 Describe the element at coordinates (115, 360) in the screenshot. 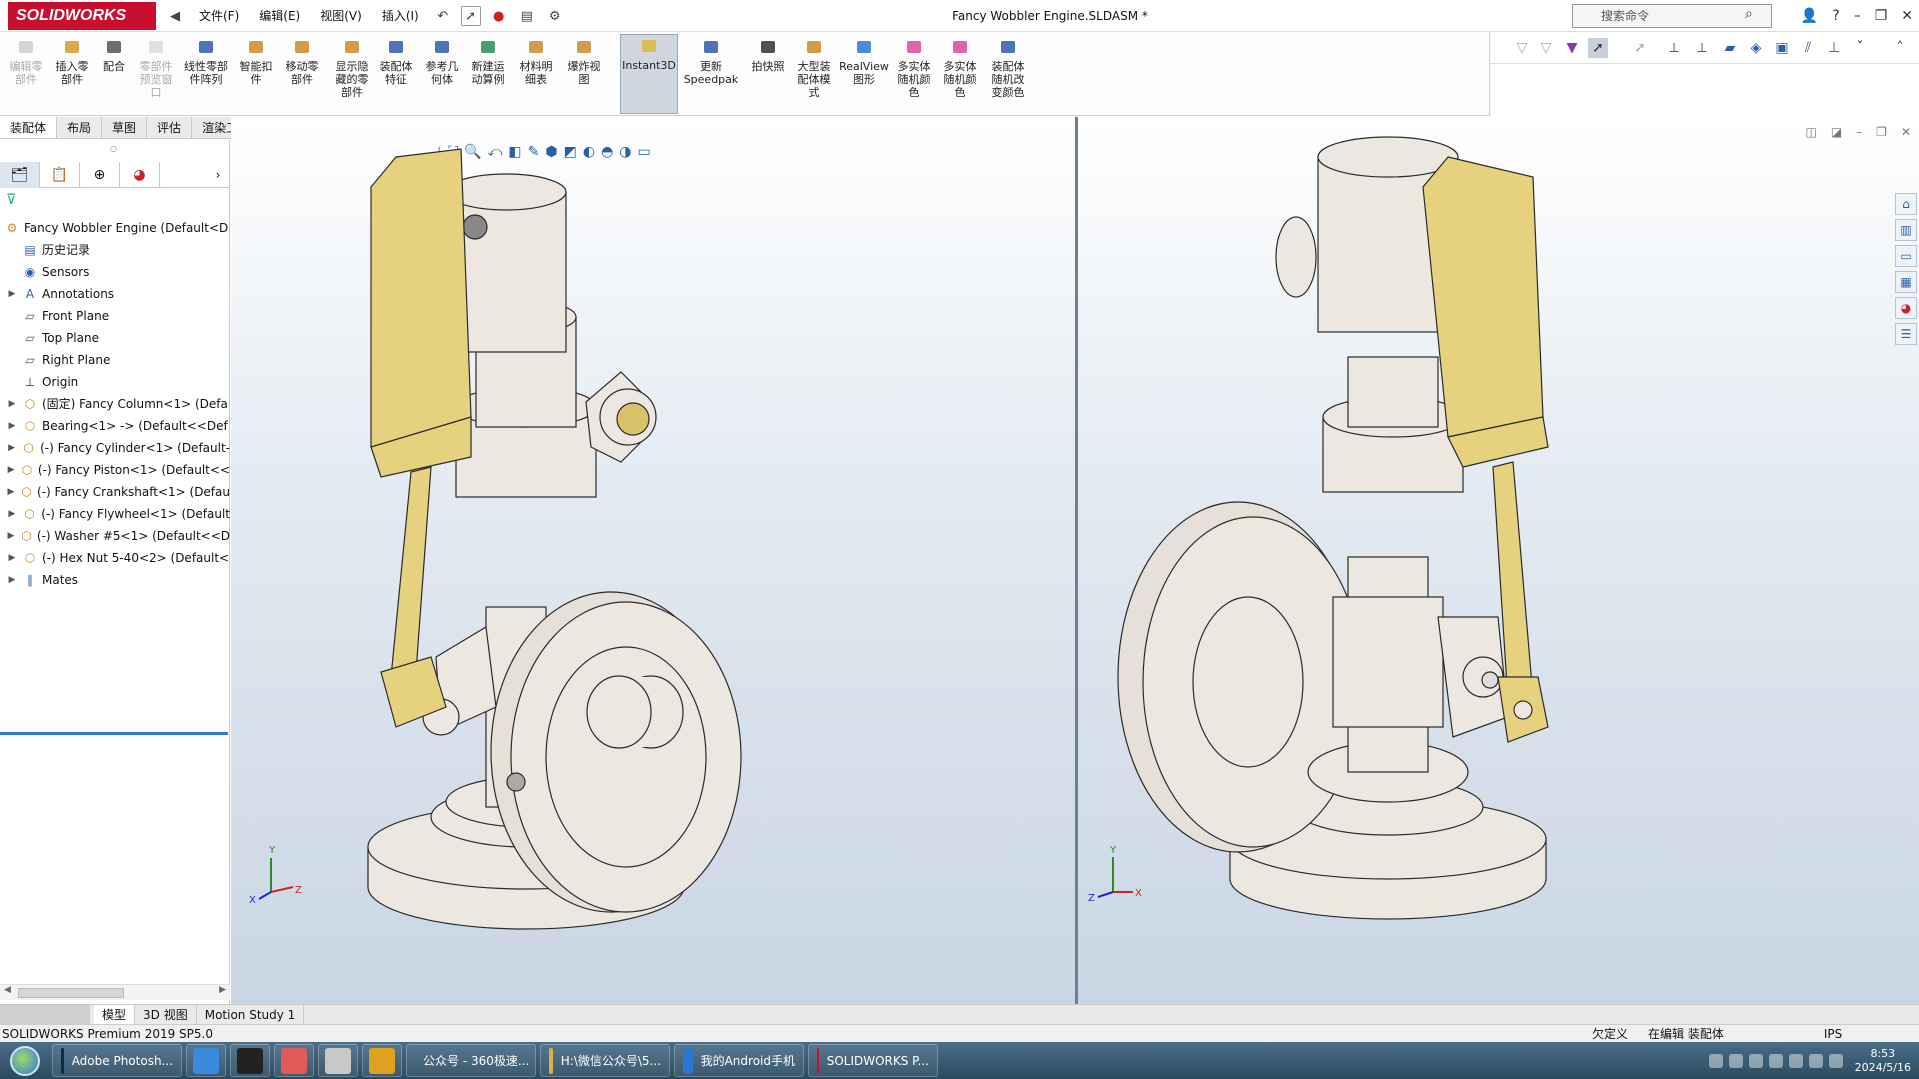

I see `tree-item: ▱ Right Plane` at that location.